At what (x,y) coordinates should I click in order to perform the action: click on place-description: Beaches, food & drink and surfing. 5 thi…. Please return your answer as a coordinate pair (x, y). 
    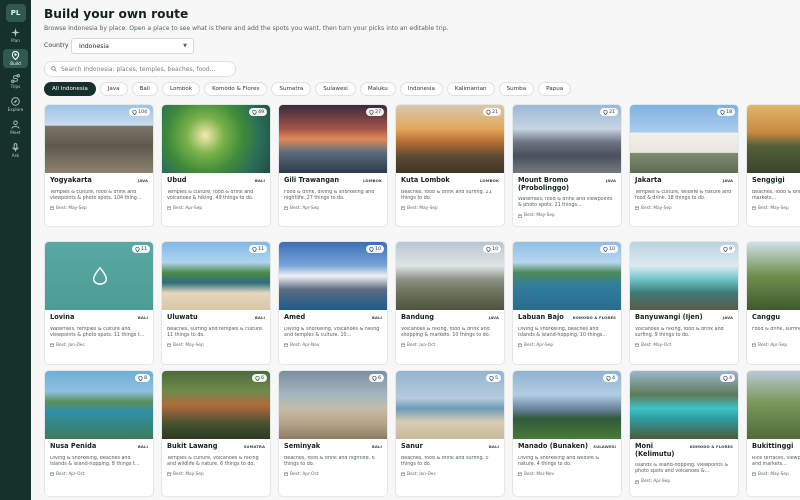
    Looking at the image, I should click on (445, 461).